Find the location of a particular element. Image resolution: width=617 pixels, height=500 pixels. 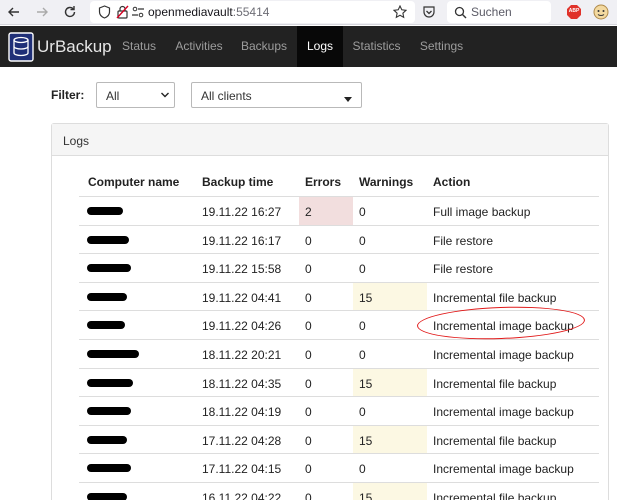

backup-time-cell: 19.11.22 16:27 is located at coordinates (242, 212).